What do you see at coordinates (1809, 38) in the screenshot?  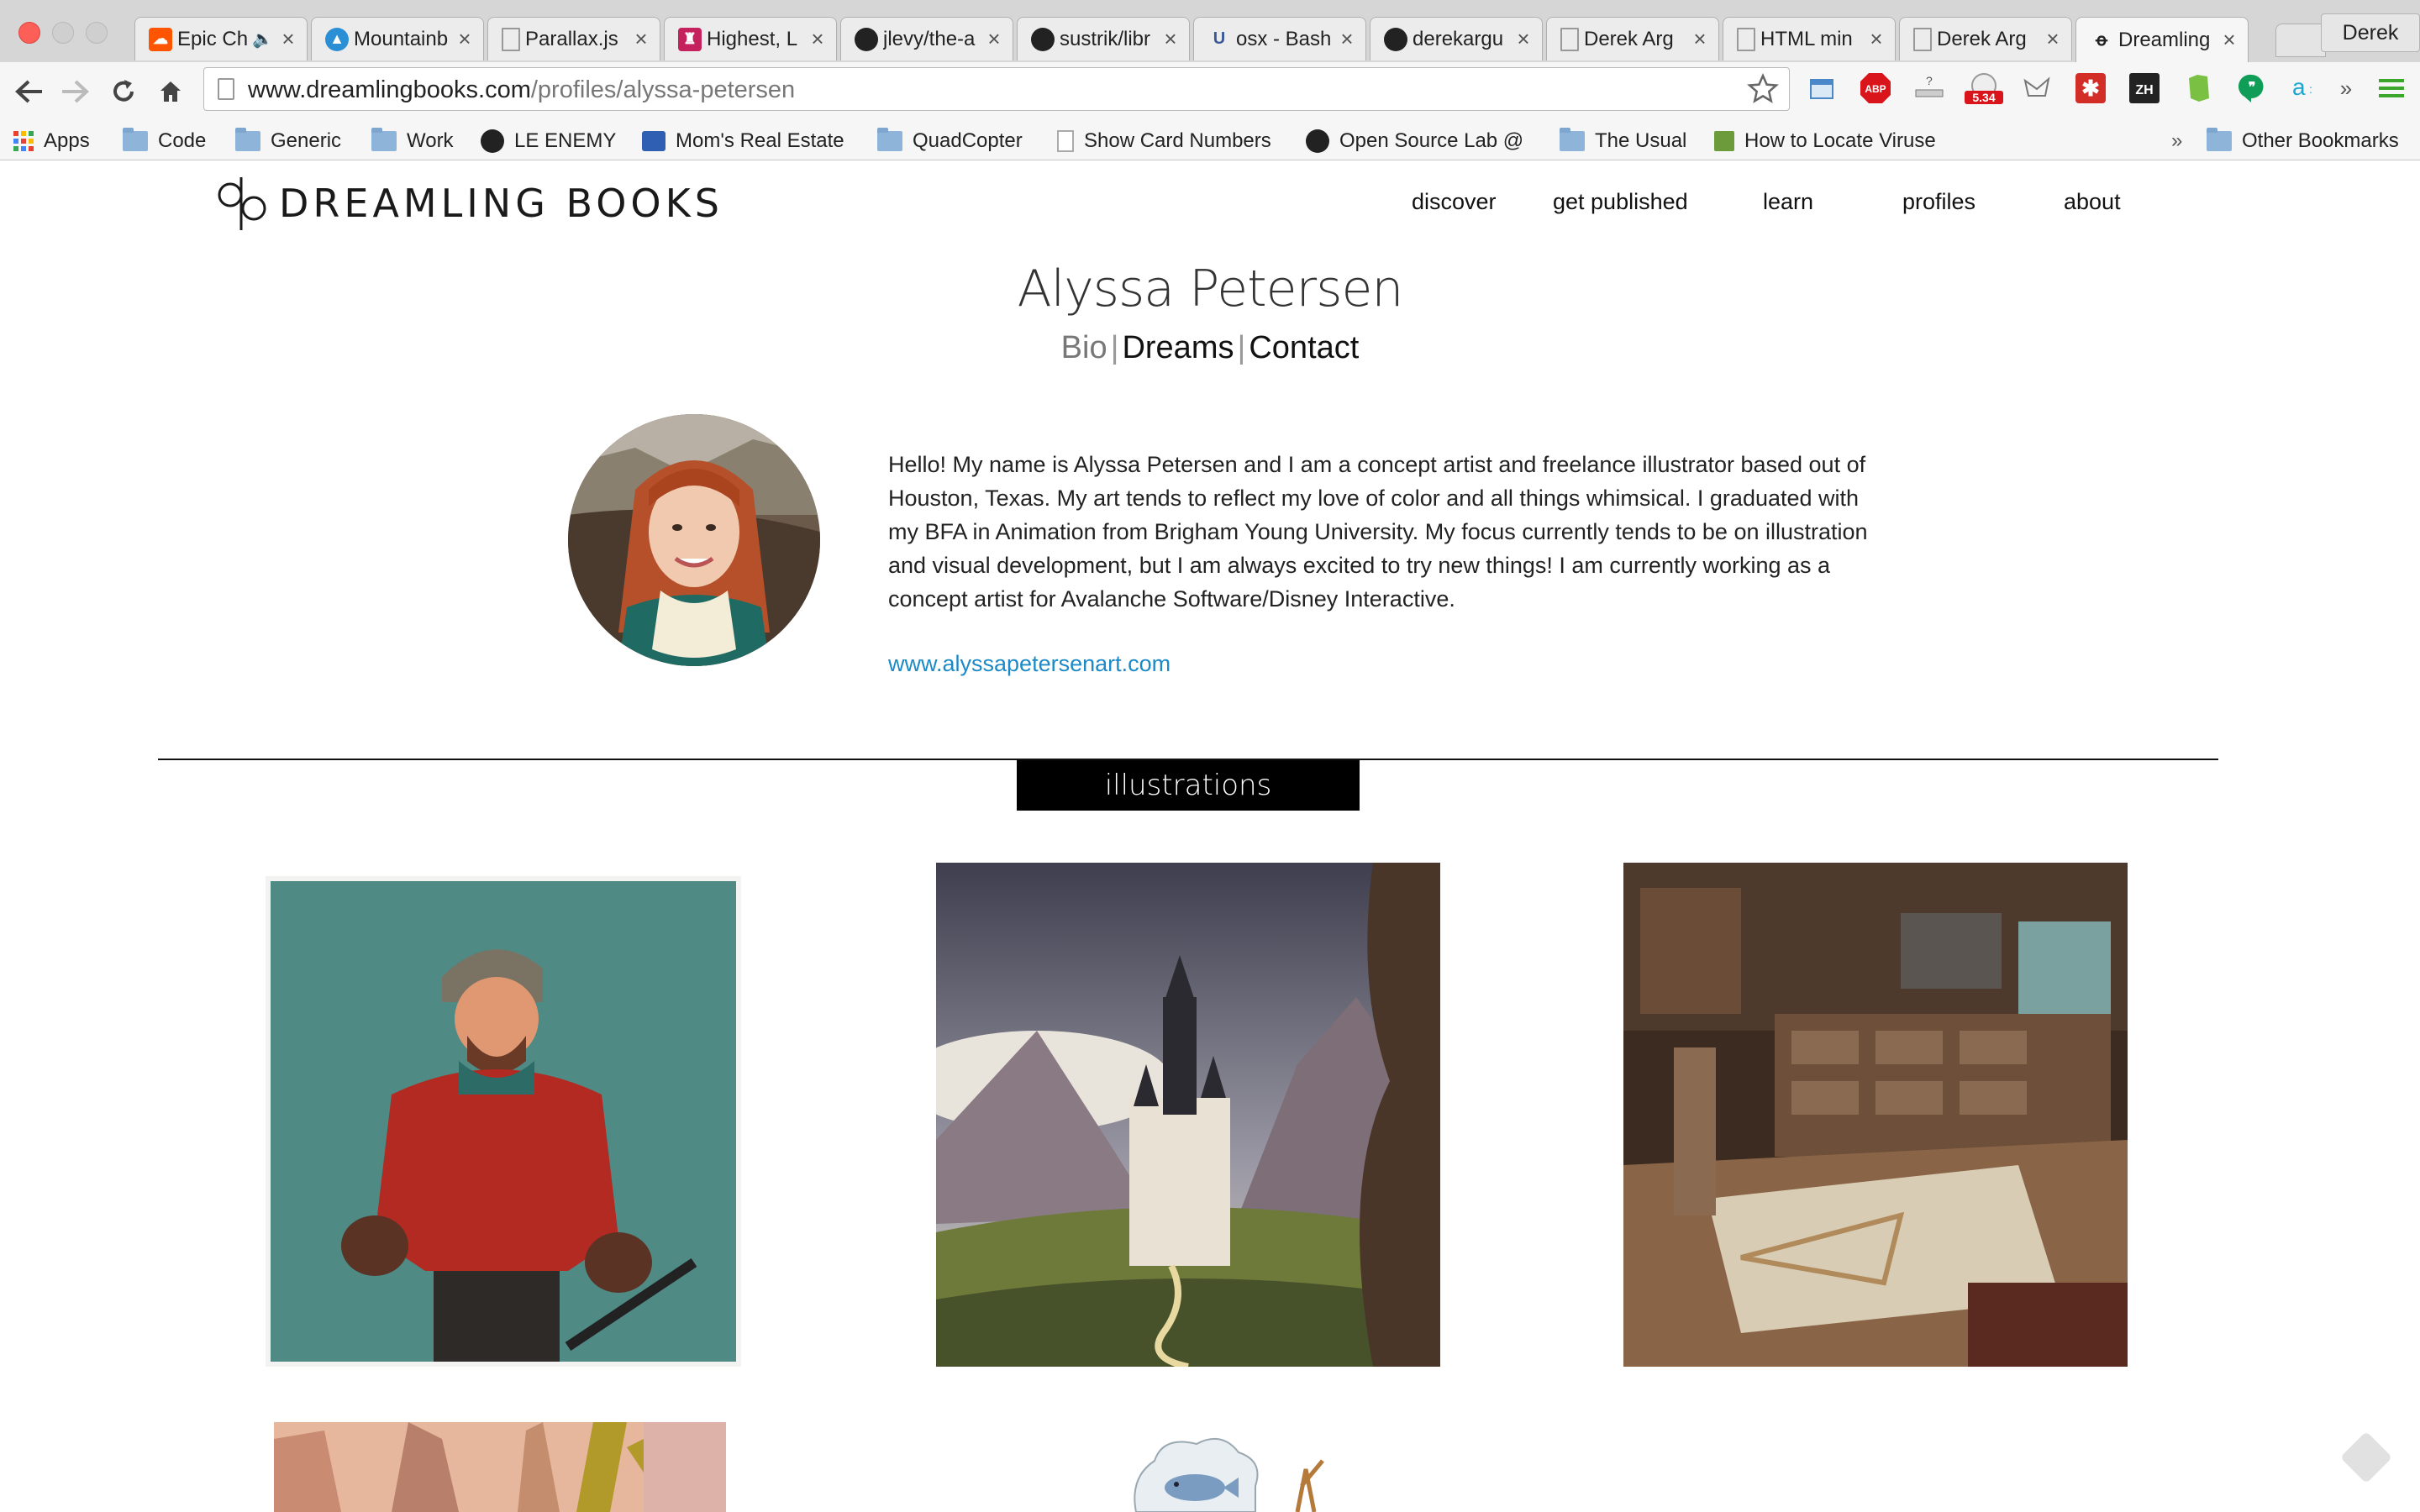 I see `tab-html-min: HTML min ×` at bounding box center [1809, 38].